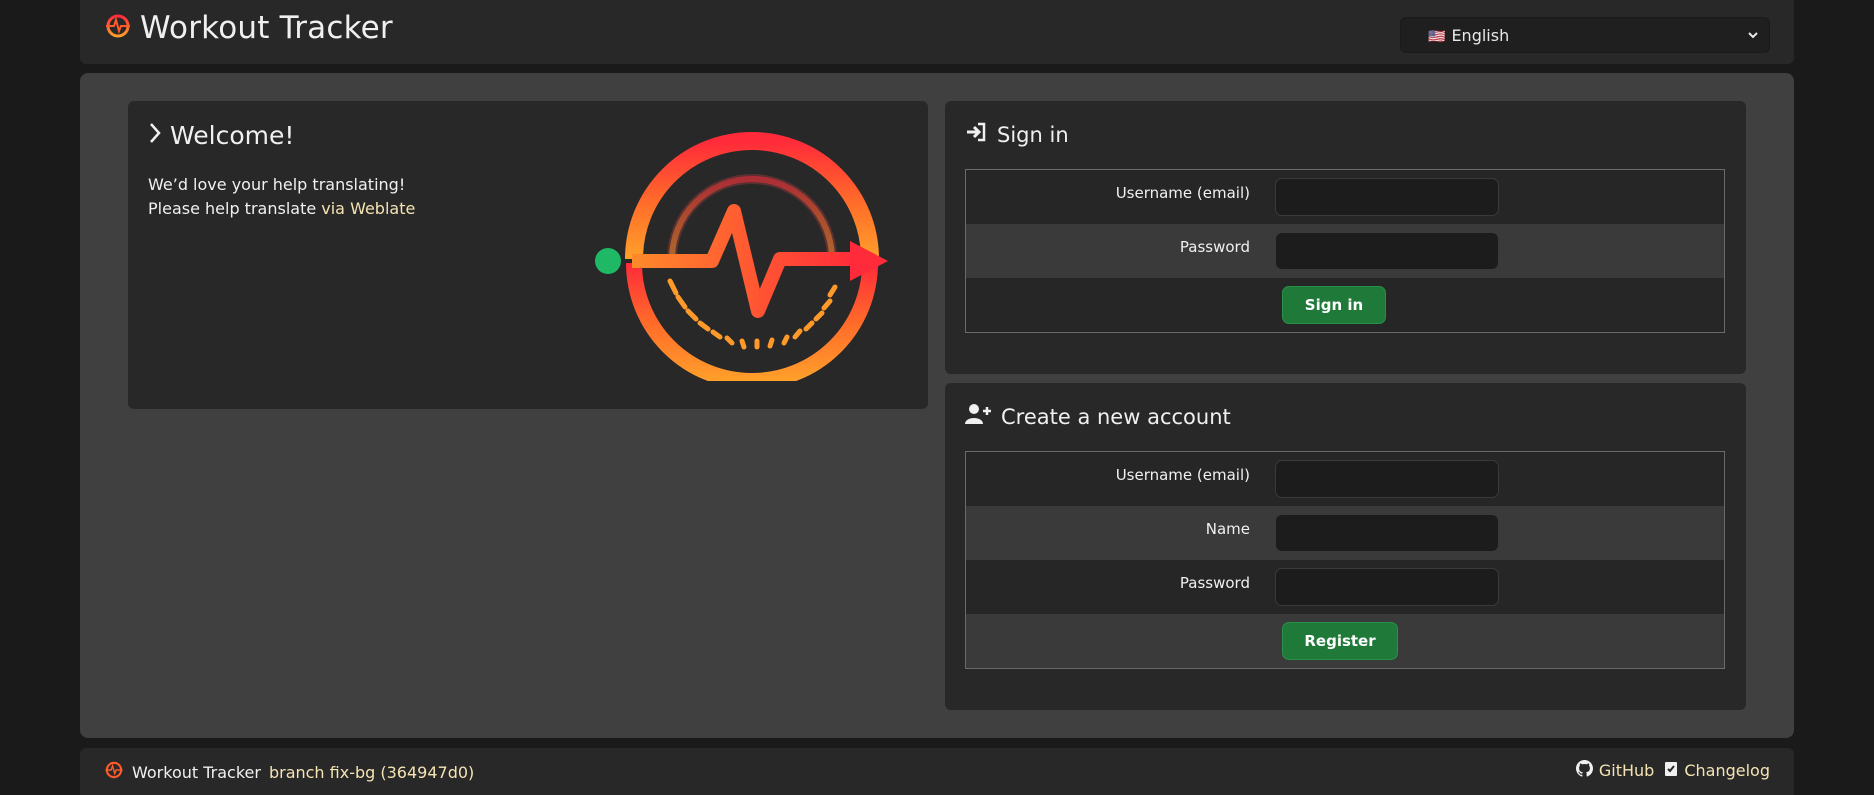  I want to click on github-link: GitHub, so click(1615, 770).